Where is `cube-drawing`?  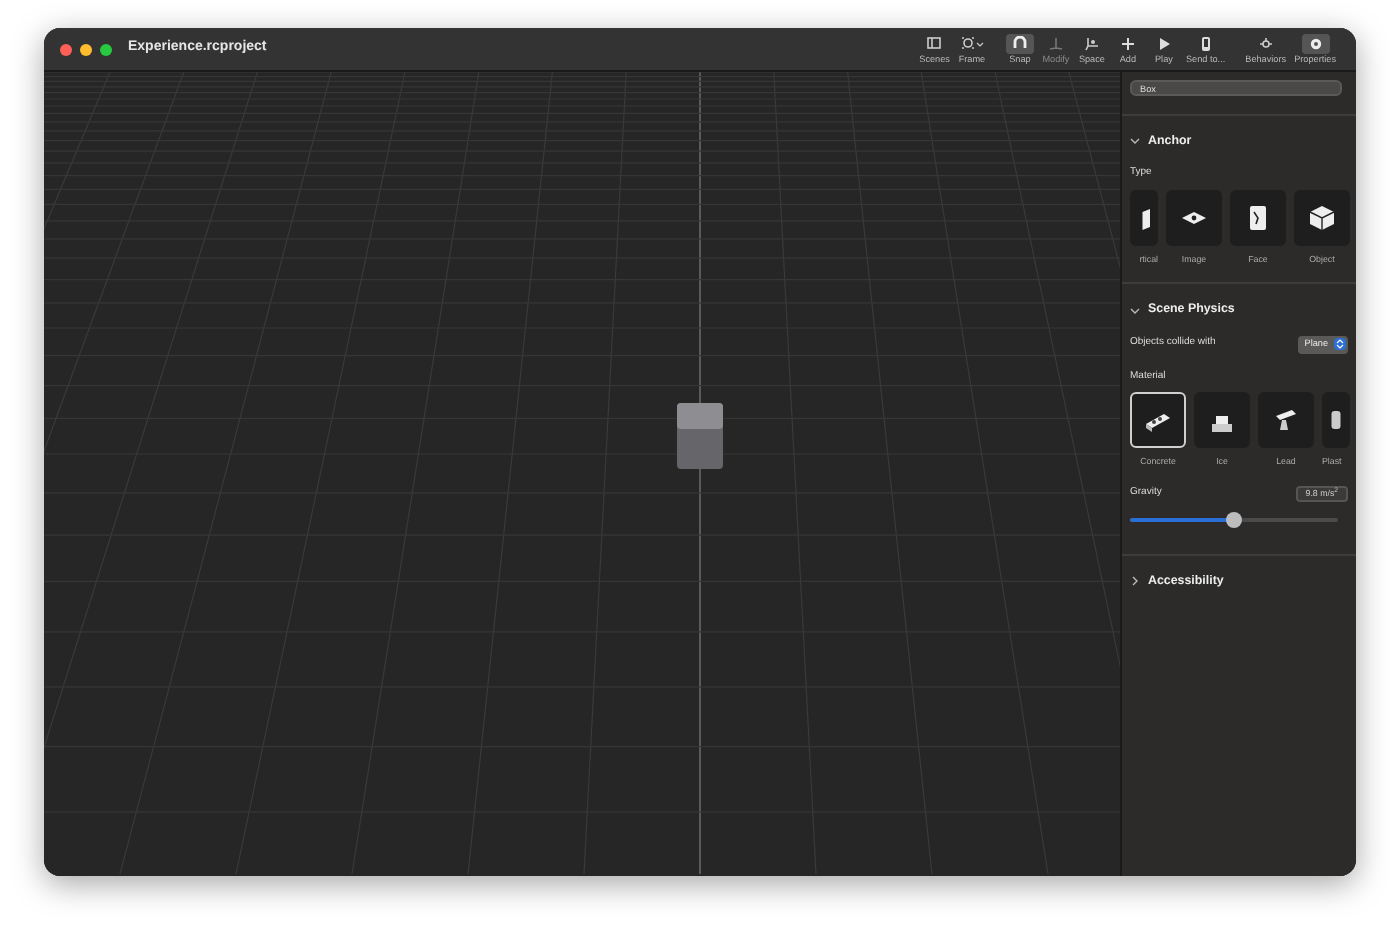 cube-drawing is located at coordinates (700, 436).